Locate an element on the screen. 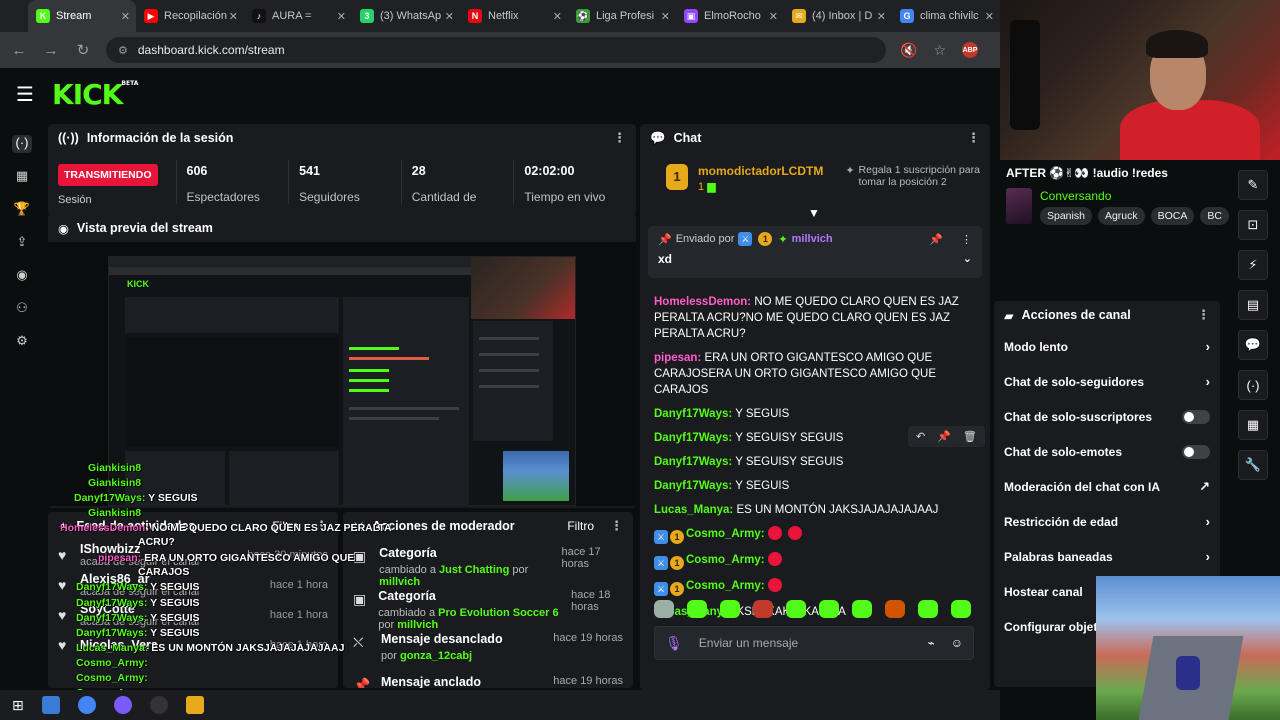 This screenshot has width=1280, height=720. mod-filter-button: Filtro is located at coordinates (580, 526).